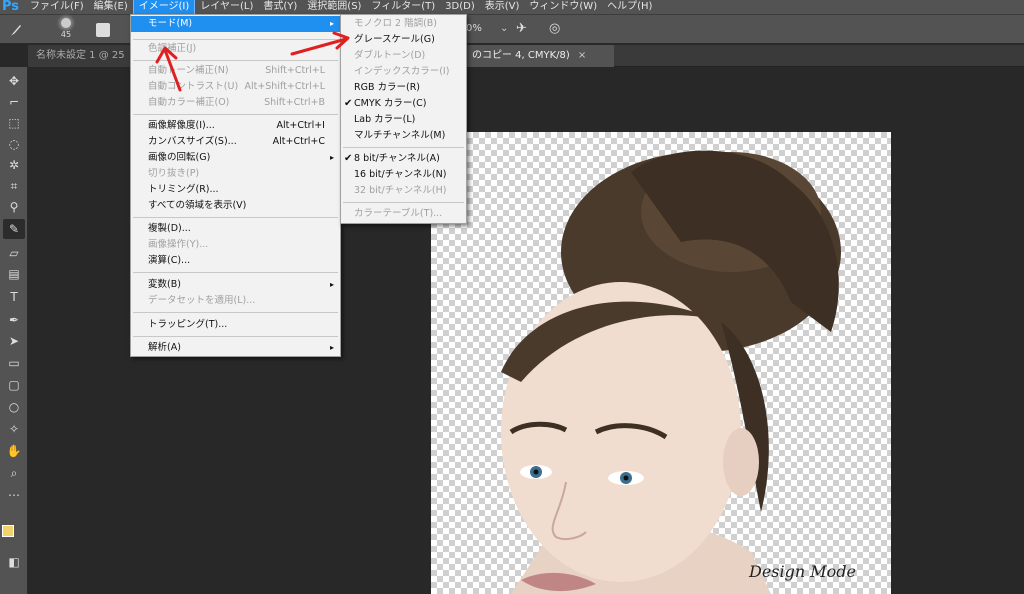  I want to click on menu-view: 表示(V), so click(502, 7).